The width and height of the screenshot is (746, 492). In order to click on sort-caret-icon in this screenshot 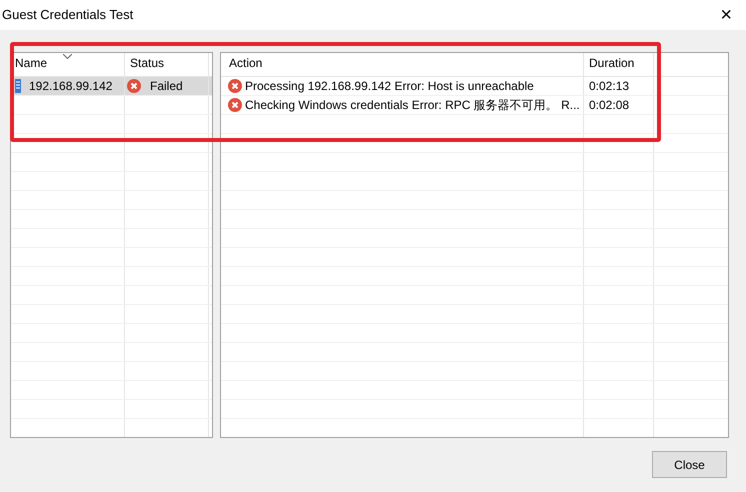, I will do `click(67, 56)`.